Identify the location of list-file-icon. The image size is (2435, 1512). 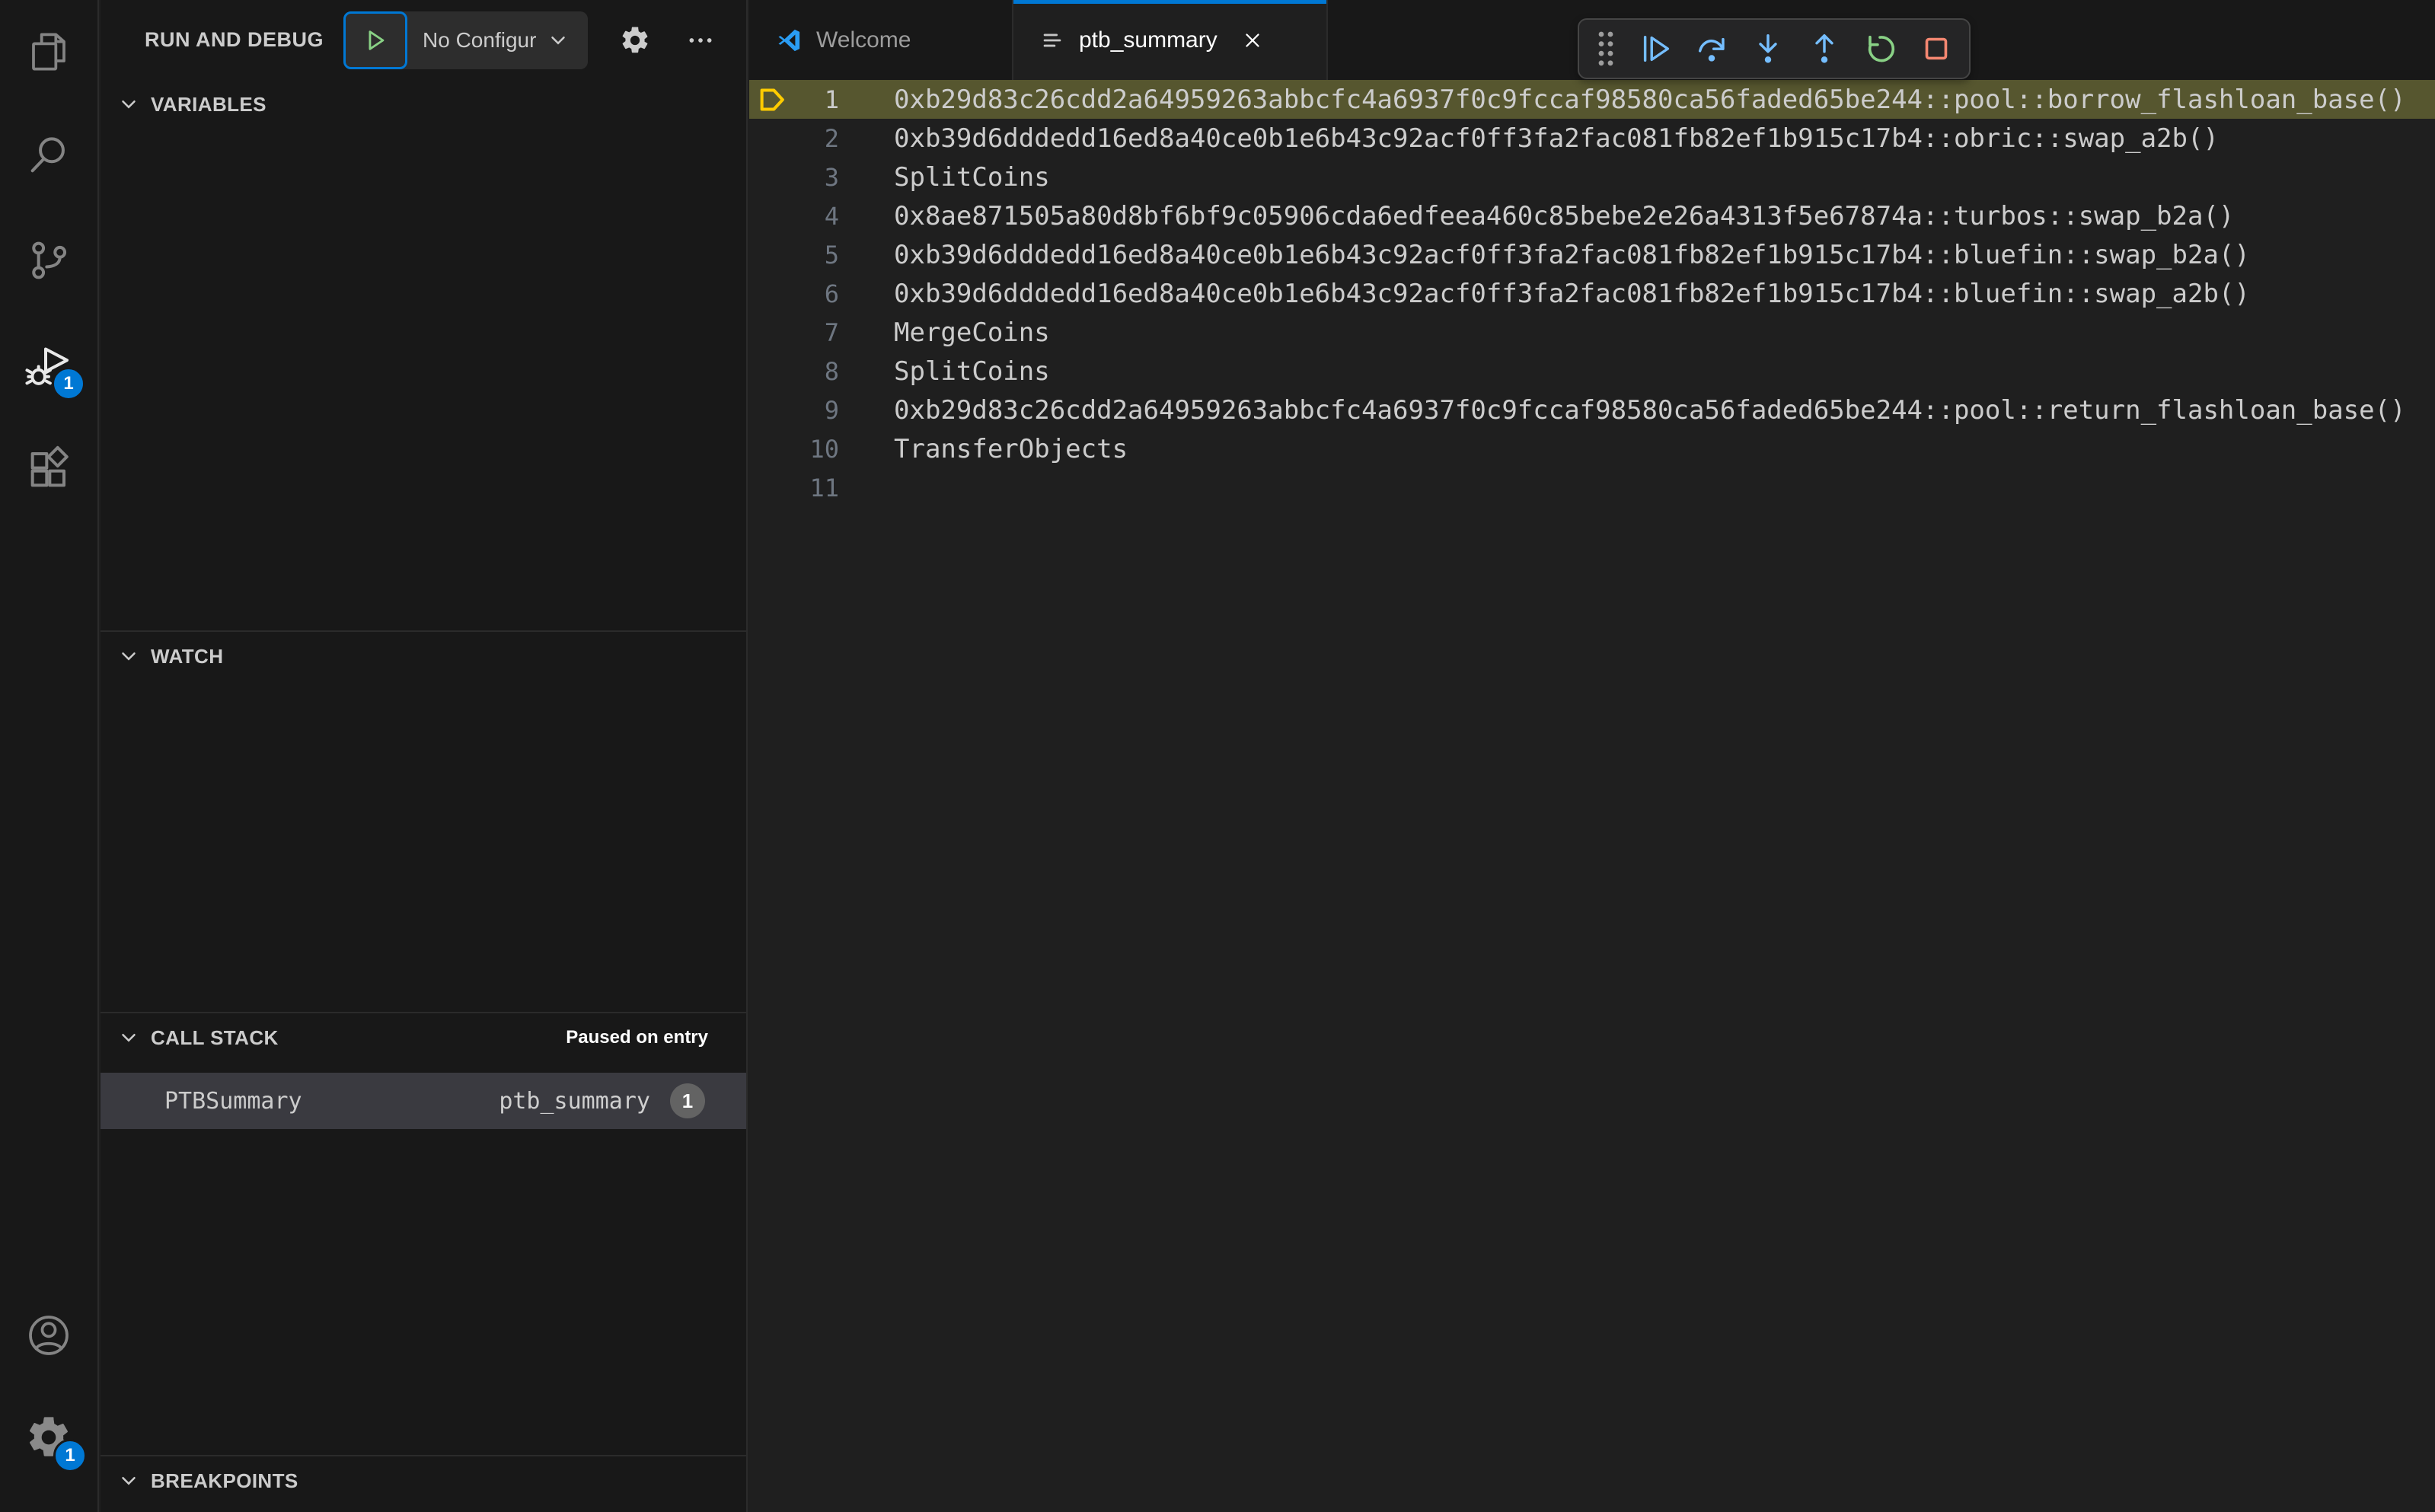
(1052, 39).